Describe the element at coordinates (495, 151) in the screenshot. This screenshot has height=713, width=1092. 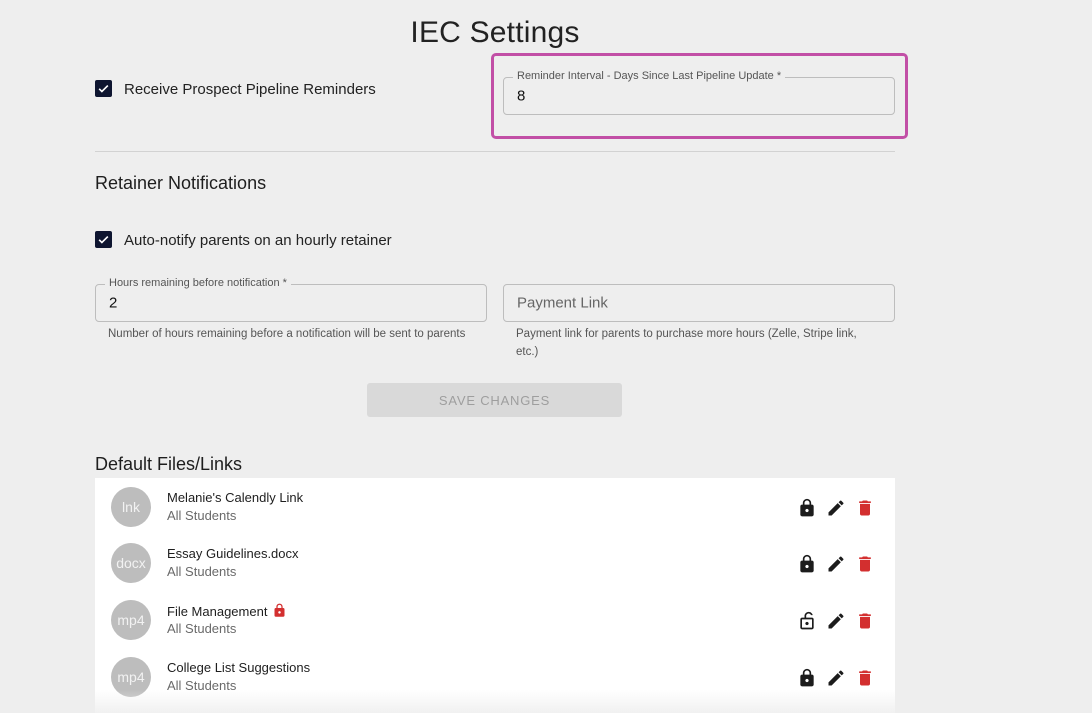
I see `section-divider` at that location.